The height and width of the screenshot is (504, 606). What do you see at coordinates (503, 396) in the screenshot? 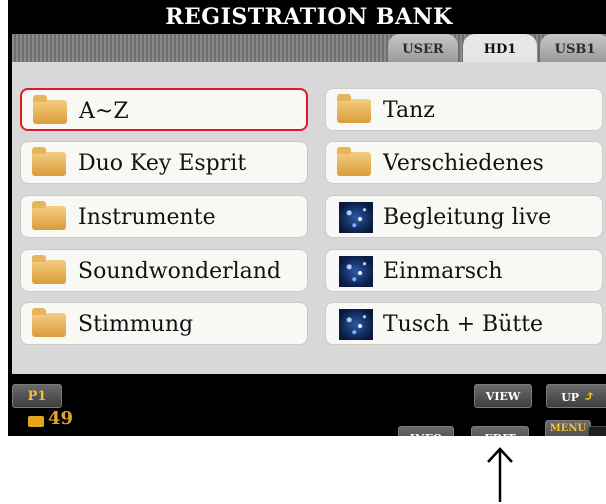
I see `view-button: VIEW` at bounding box center [503, 396].